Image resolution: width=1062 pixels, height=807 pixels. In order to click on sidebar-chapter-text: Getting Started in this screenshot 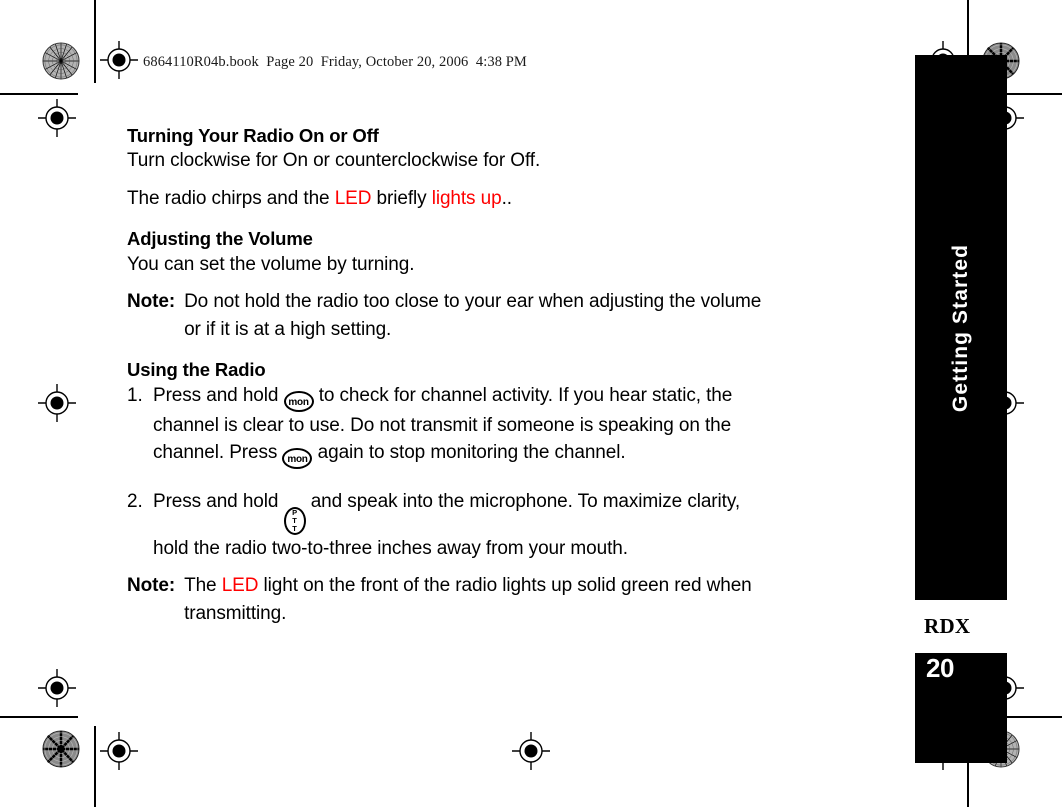, I will do `click(960, 327)`.